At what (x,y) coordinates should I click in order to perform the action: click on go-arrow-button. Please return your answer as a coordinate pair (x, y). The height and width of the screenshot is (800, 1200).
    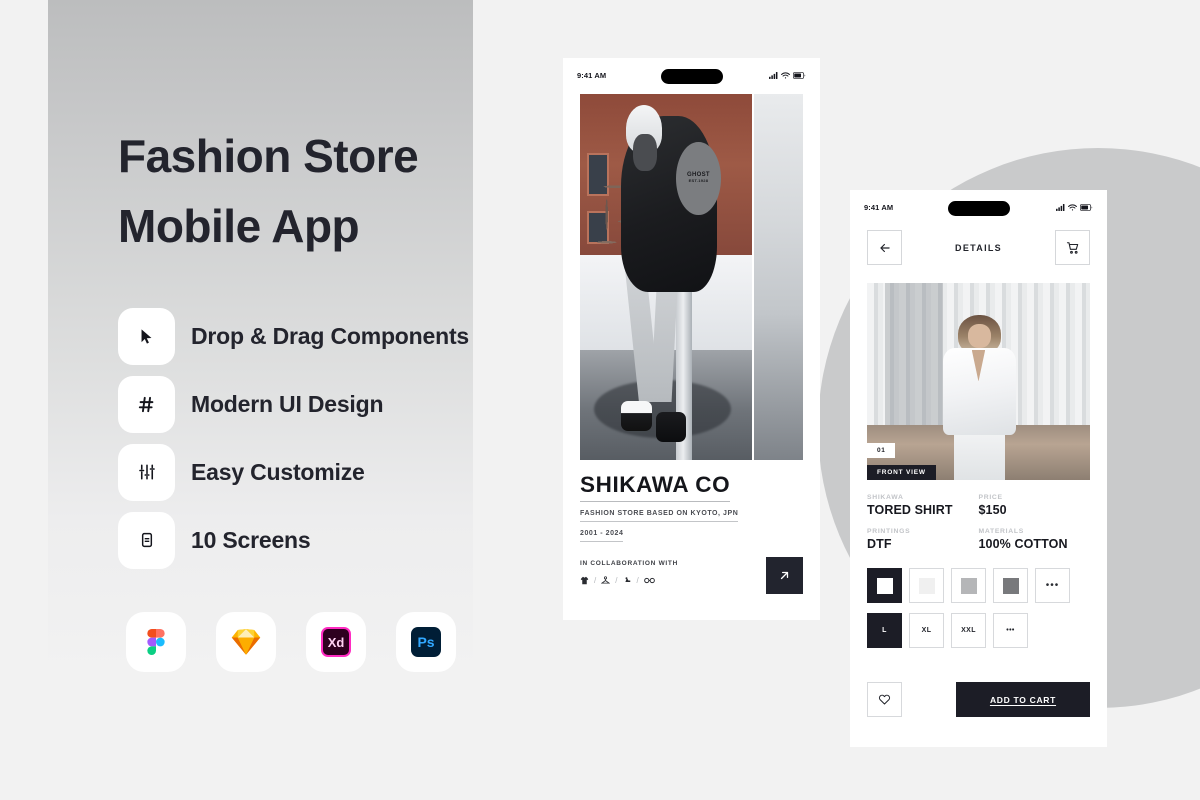
    Looking at the image, I should click on (784, 575).